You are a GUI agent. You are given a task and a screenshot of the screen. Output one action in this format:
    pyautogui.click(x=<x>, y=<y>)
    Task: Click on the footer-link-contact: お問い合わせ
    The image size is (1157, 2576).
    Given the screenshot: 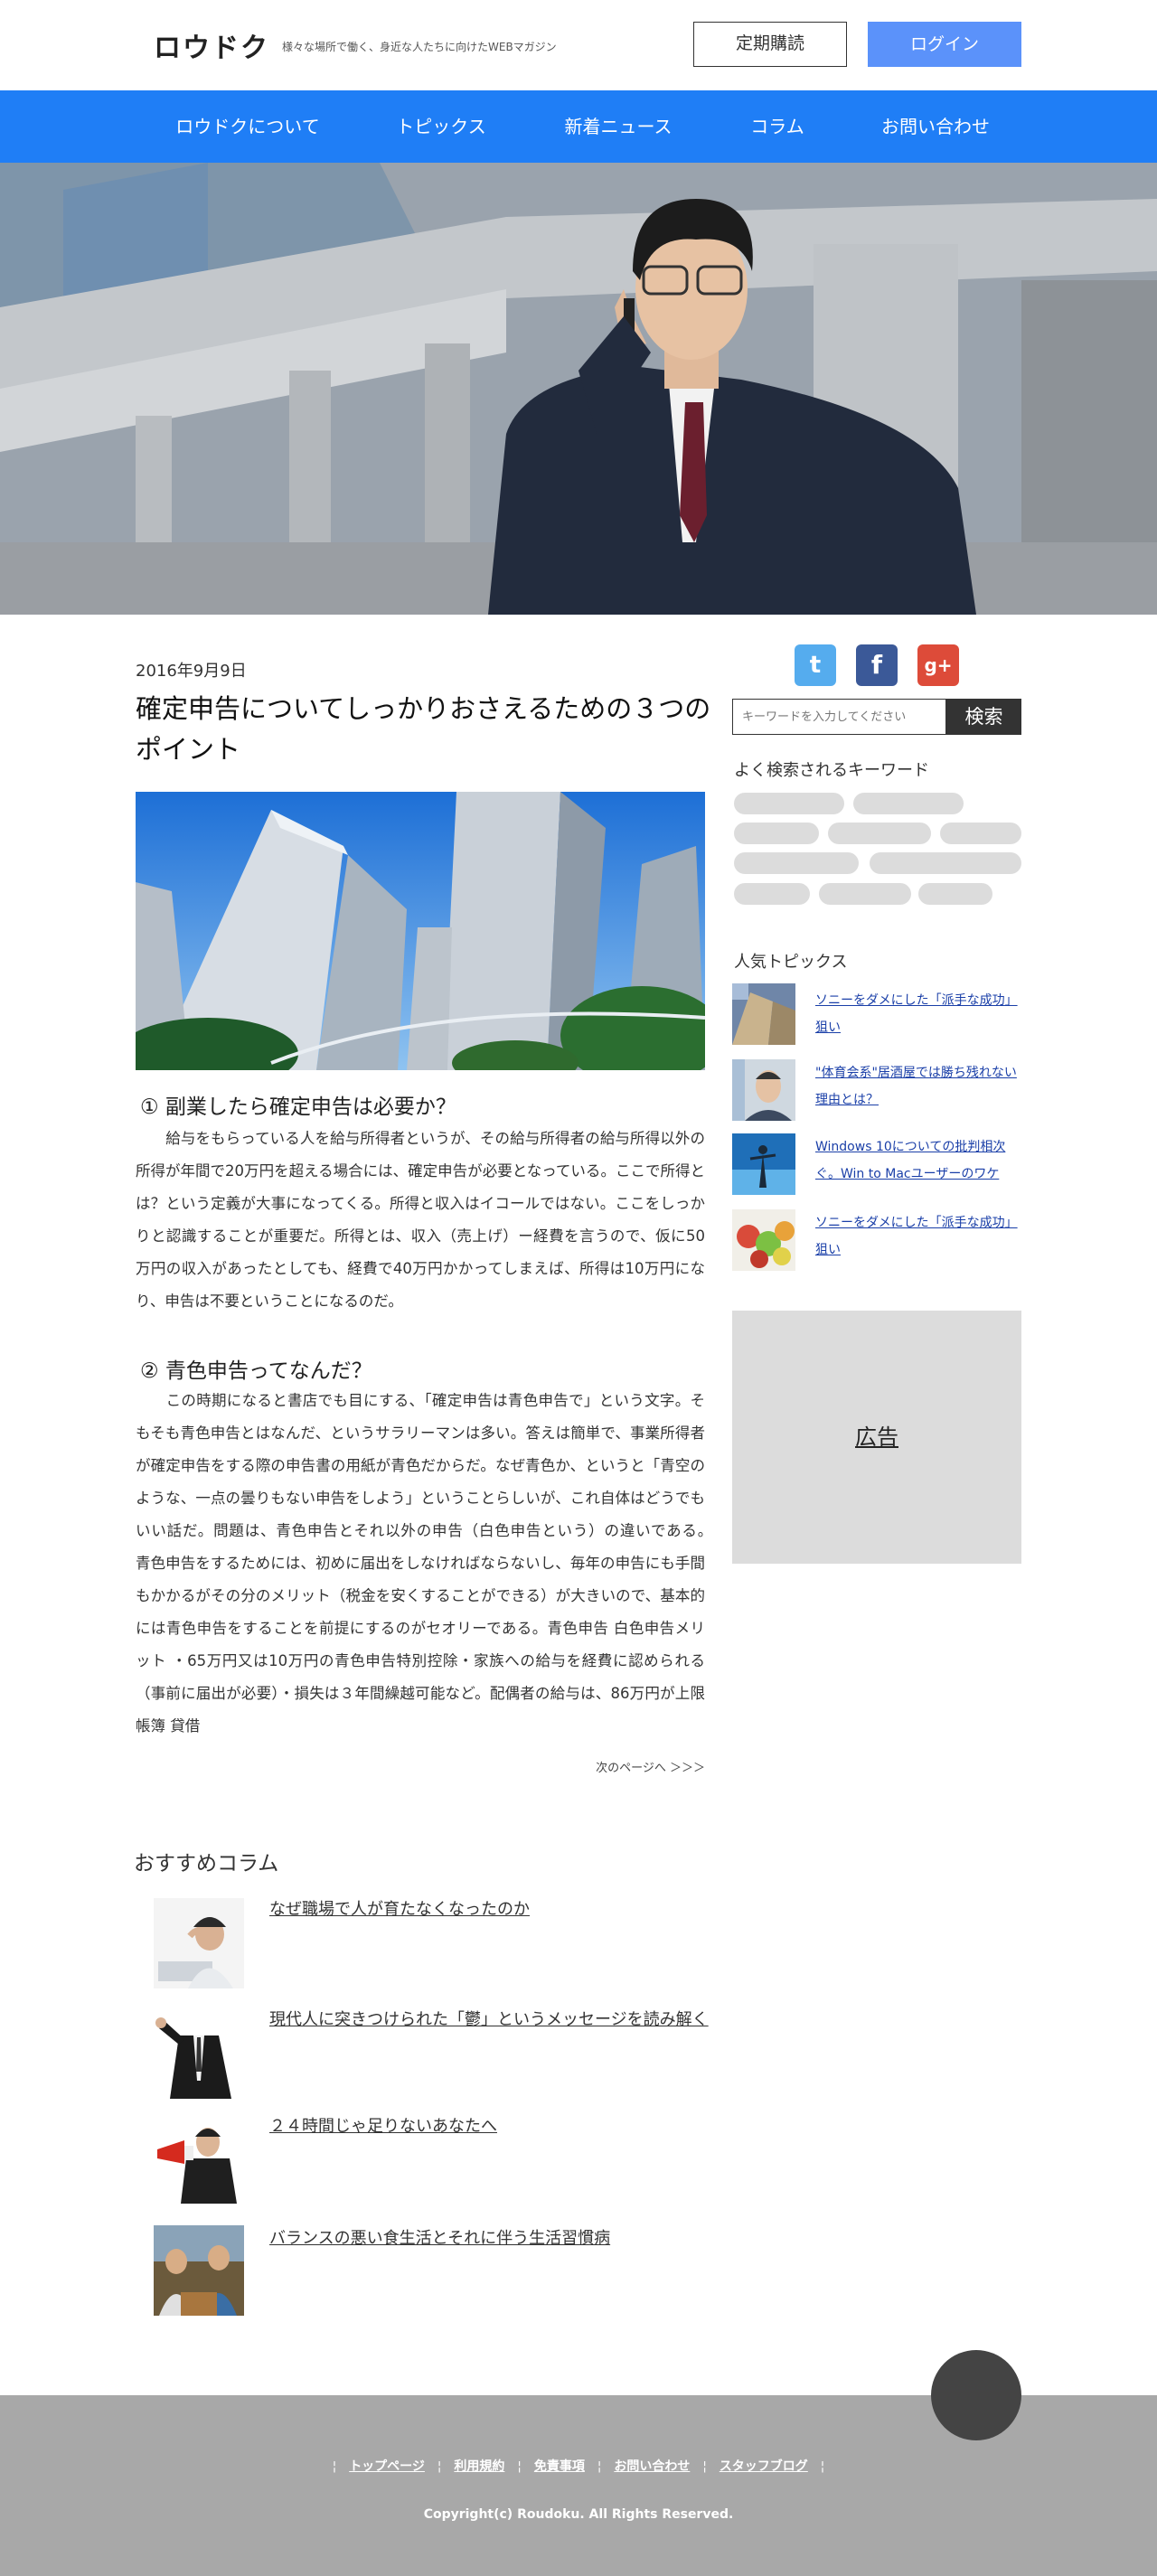 What is the action you would take?
    pyautogui.click(x=652, y=2467)
    